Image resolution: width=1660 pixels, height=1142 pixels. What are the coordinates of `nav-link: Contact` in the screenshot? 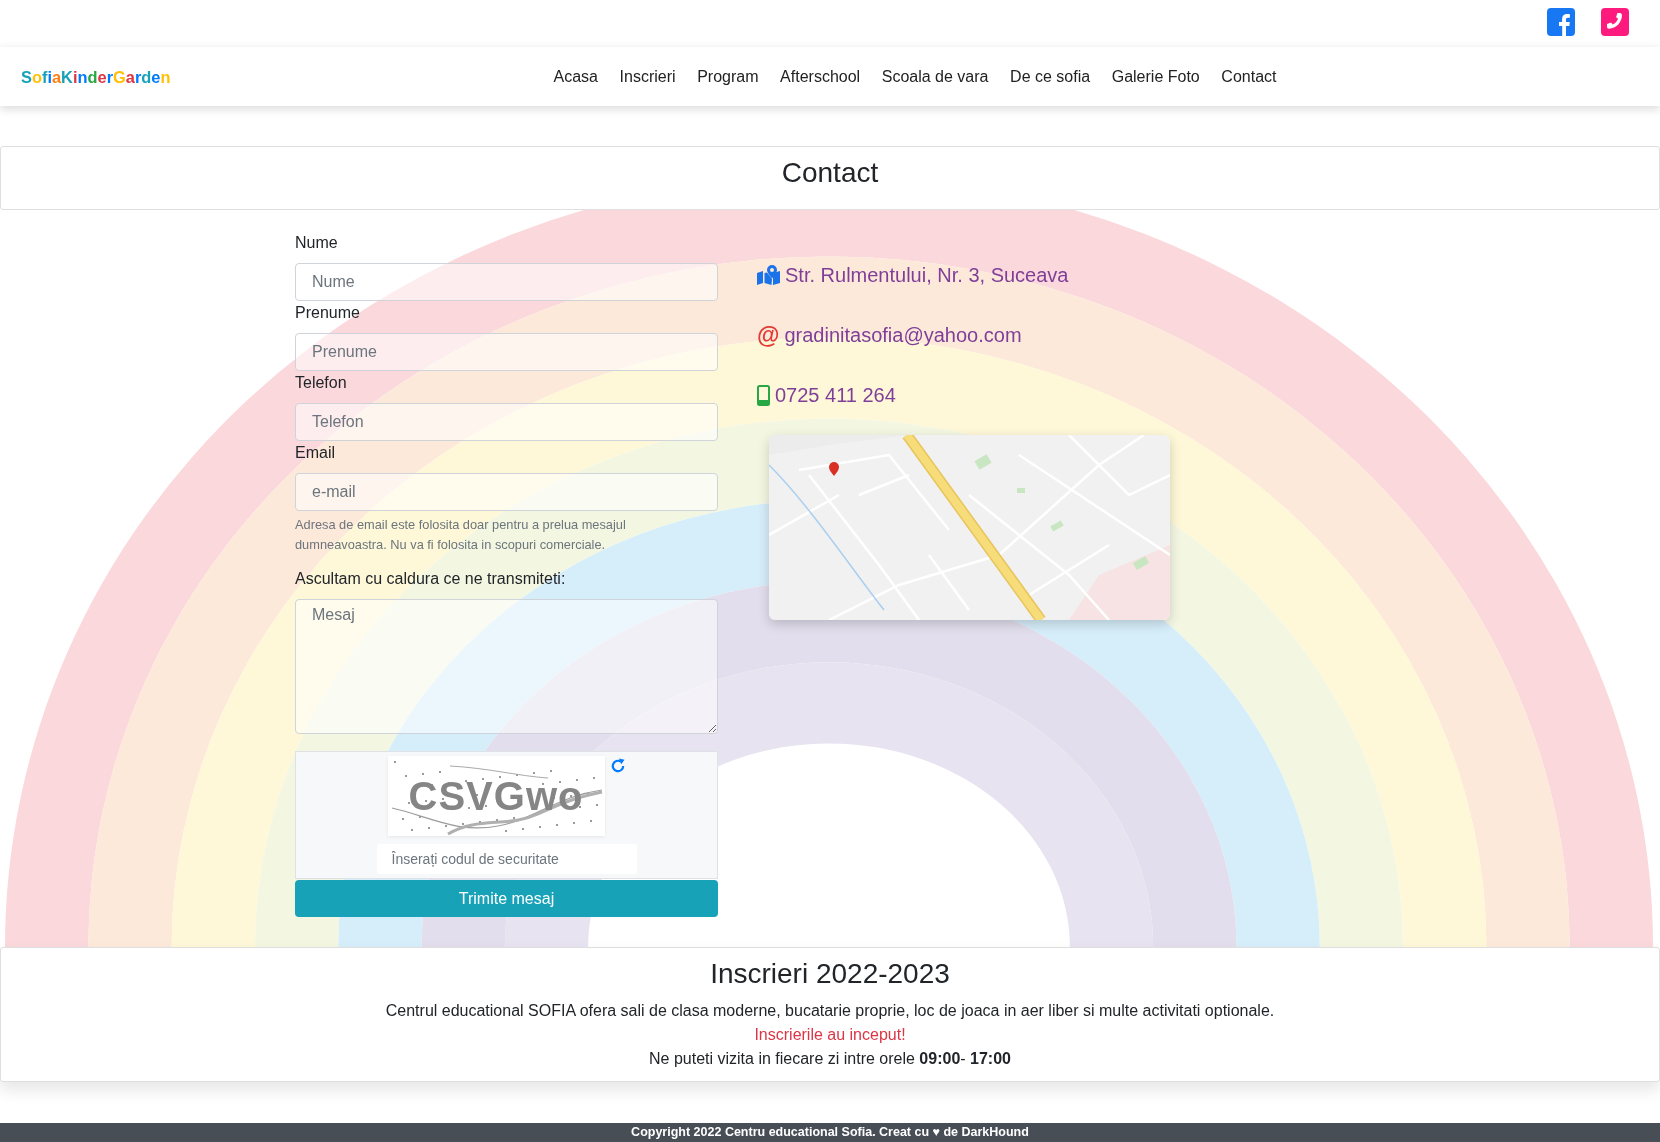 It's located at (1249, 76).